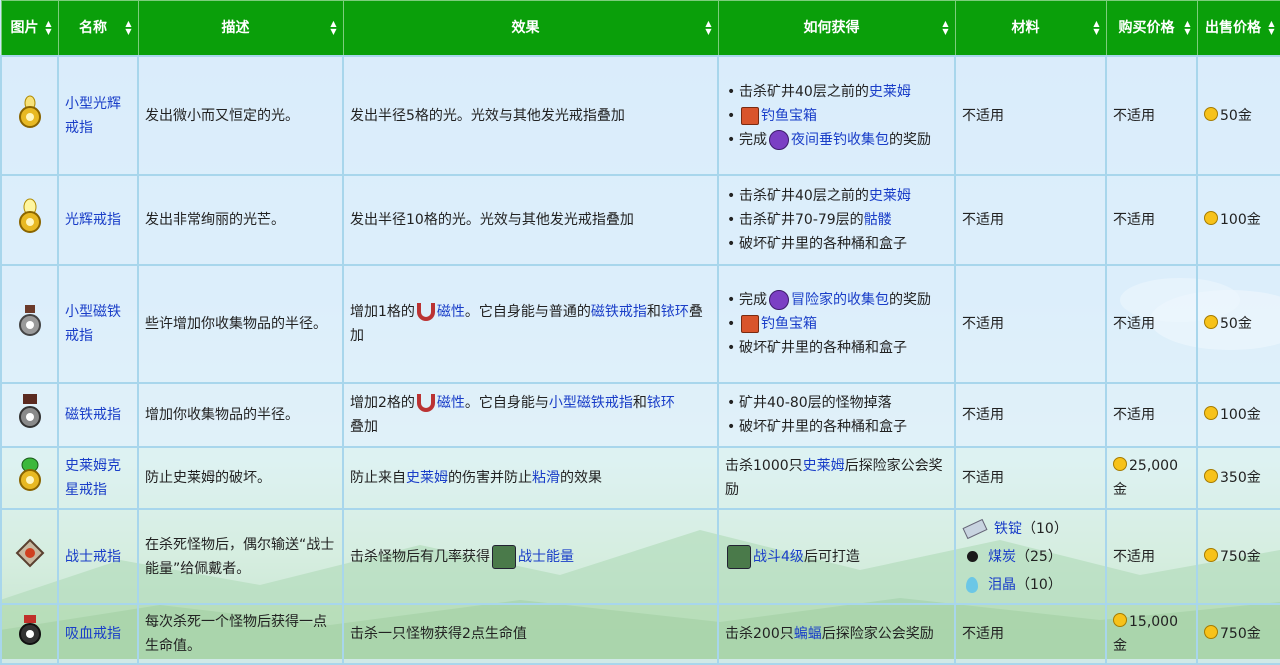 The image size is (1280, 665). What do you see at coordinates (98, 324) in the screenshot?
I see `ring-name: 小型磁铁戒指` at bounding box center [98, 324].